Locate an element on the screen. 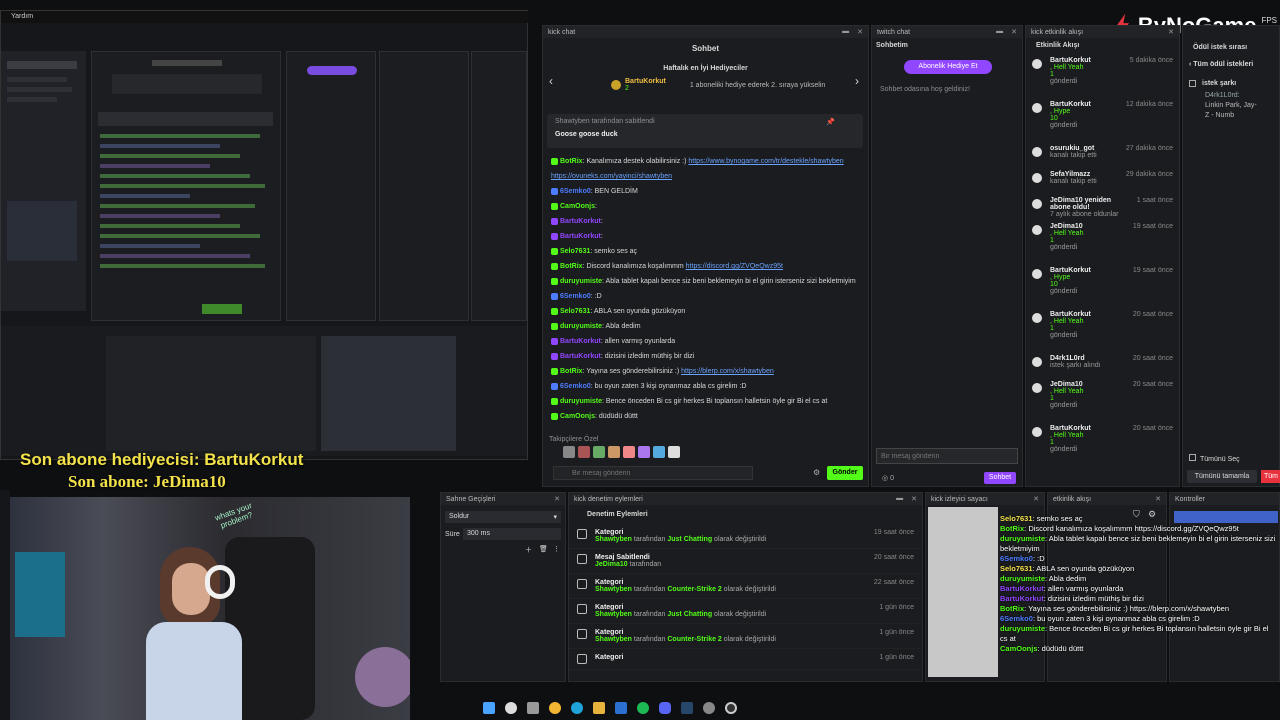 Image resolution: width=1280 pixels, height=720 pixels. twitch-input is located at coordinates (947, 456).